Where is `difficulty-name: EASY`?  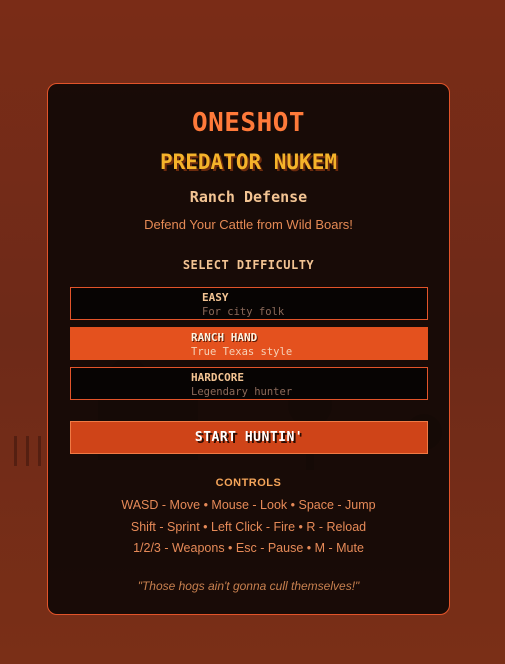
difficulty-name: EASY is located at coordinates (215, 297).